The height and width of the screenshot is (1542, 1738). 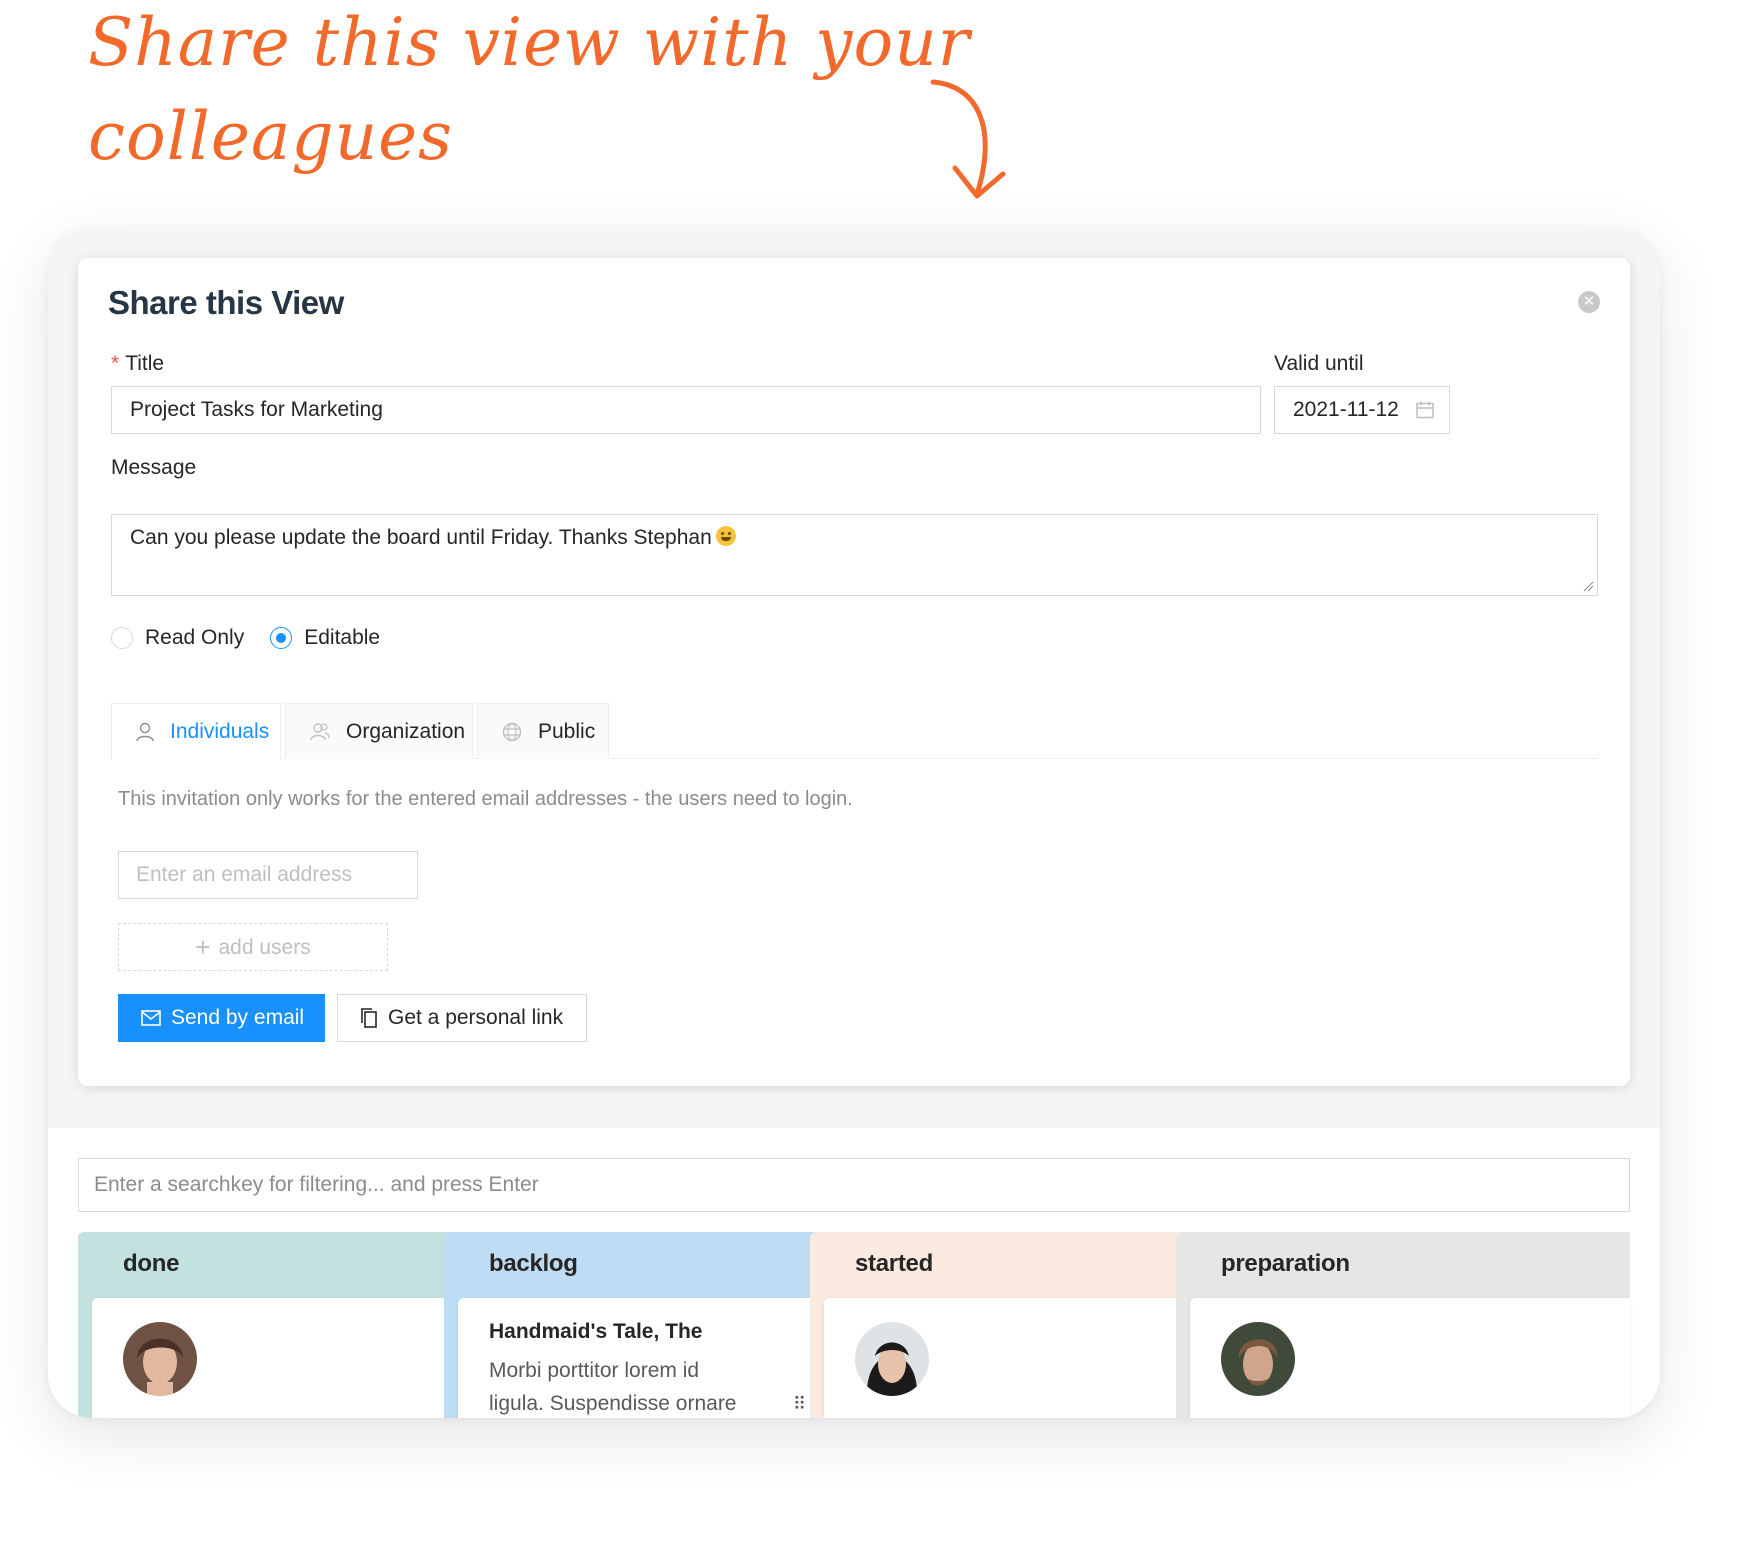 What do you see at coordinates (567, 731) in the screenshot?
I see `tab-public-label: Public` at bounding box center [567, 731].